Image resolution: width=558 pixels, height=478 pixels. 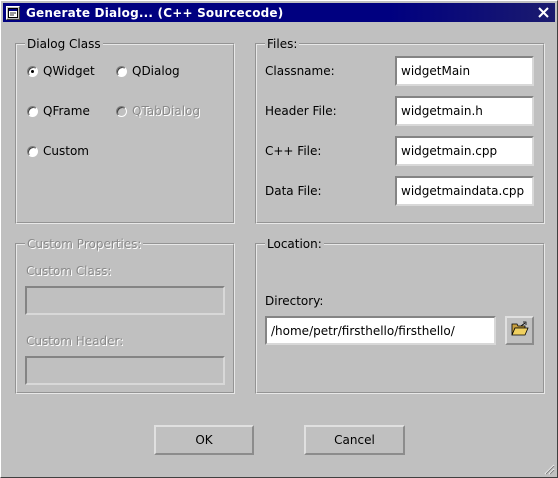 What do you see at coordinates (66, 111) in the screenshot?
I see `radio-qframe-label: QFrame` at bounding box center [66, 111].